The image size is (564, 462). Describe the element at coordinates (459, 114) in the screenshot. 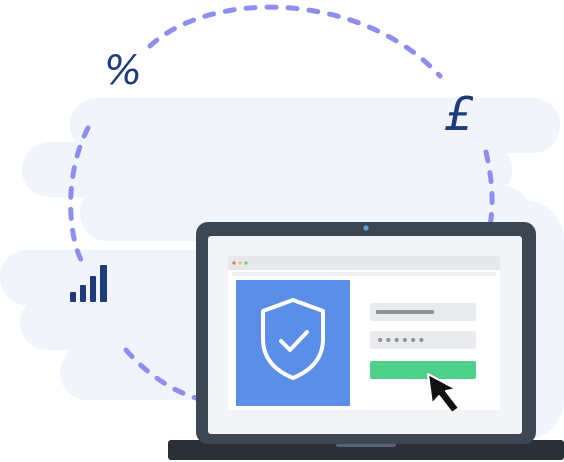

I see `pound-symbol: £` at that location.